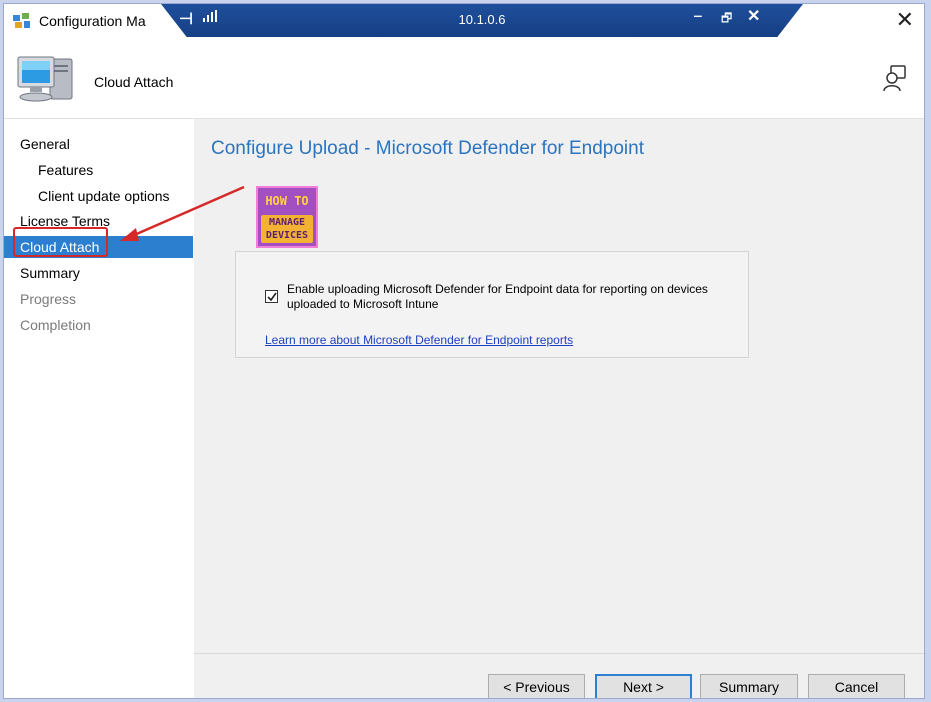  I want to click on sidebar-item-summary: Summary, so click(98, 273).